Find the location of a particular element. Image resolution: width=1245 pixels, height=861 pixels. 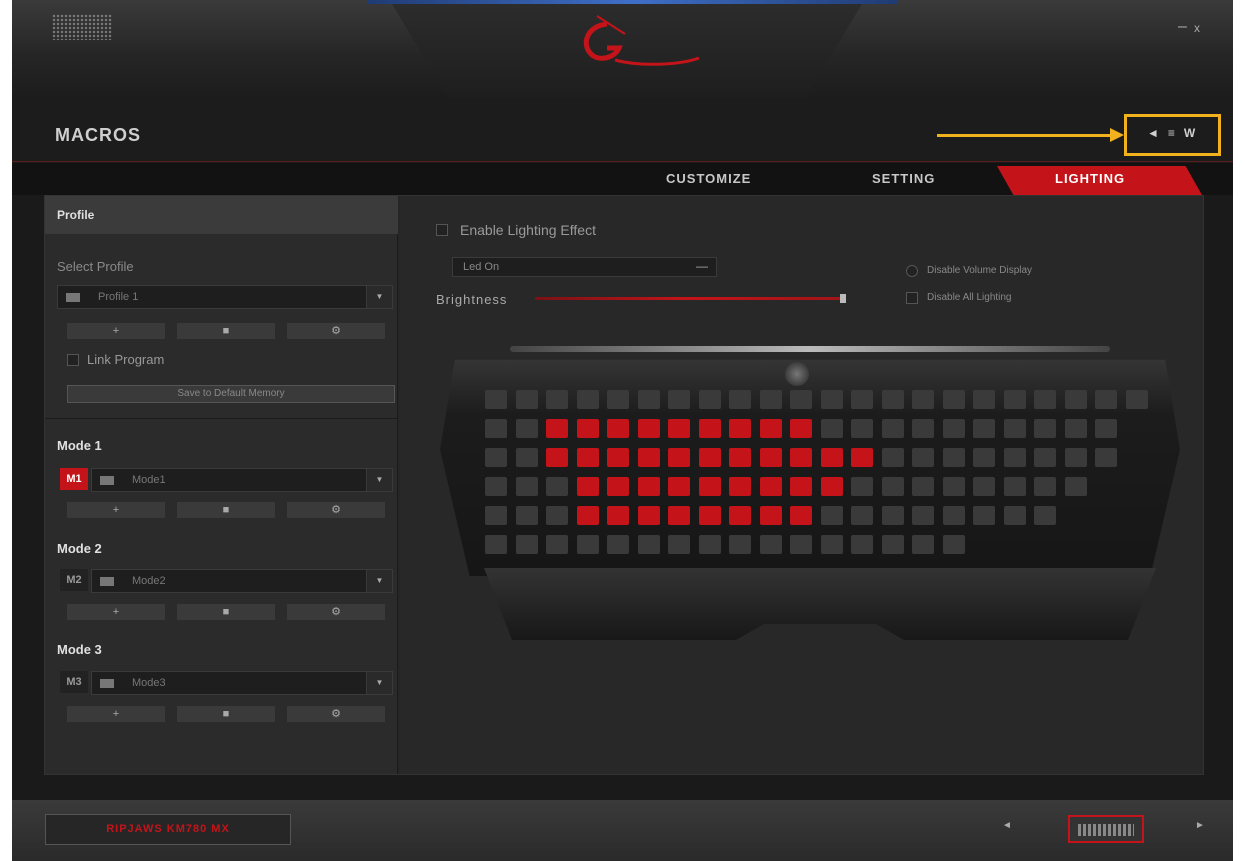

mode-1-badge: M1 is located at coordinates (74, 479).